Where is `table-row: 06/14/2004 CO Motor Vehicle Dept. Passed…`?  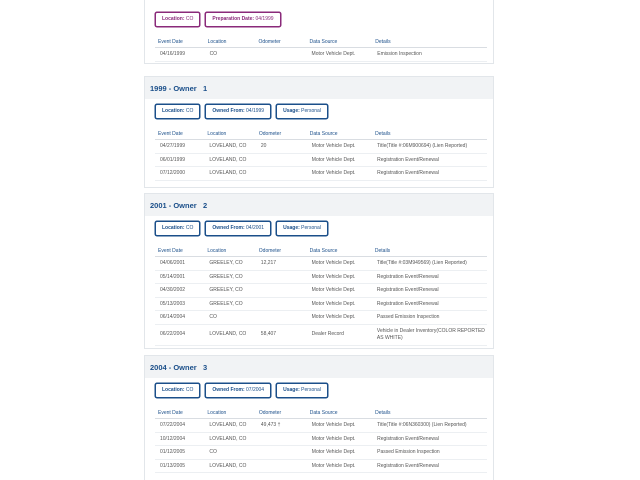 table-row: 06/14/2004 CO Motor Vehicle Dept. Passed… is located at coordinates (321, 317).